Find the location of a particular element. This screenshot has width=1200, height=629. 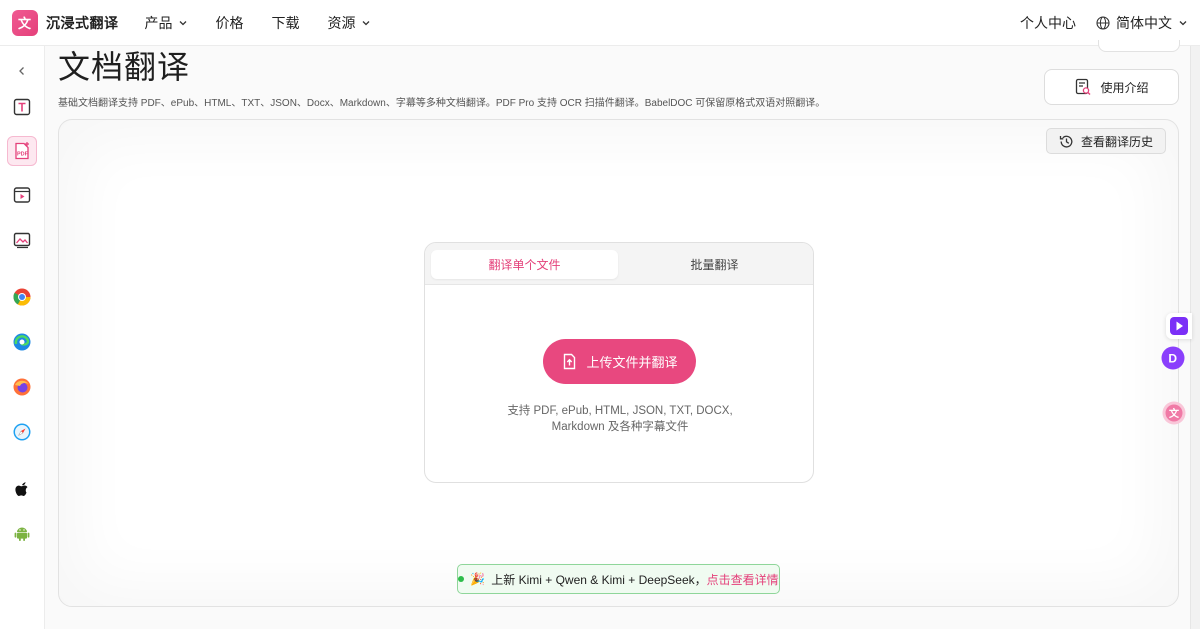

brand-name: 沉浸式翻译 is located at coordinates (82, 22).